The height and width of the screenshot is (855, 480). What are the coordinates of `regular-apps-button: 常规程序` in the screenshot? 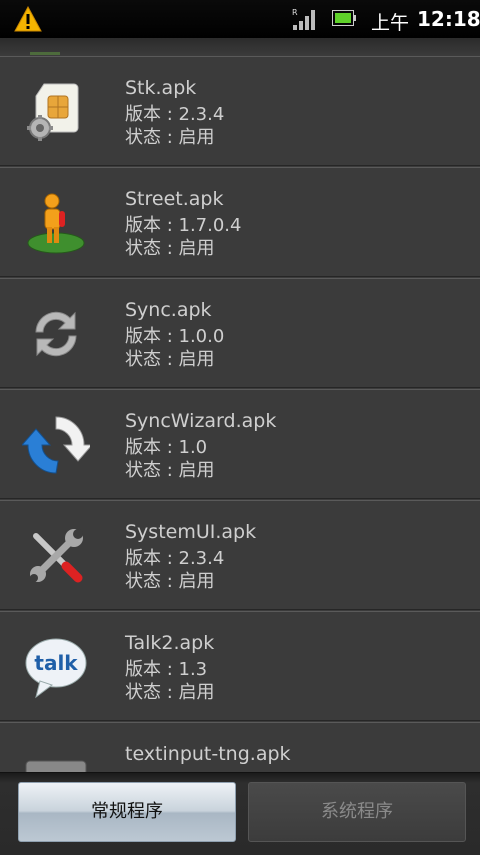 It's located at (127, 812).